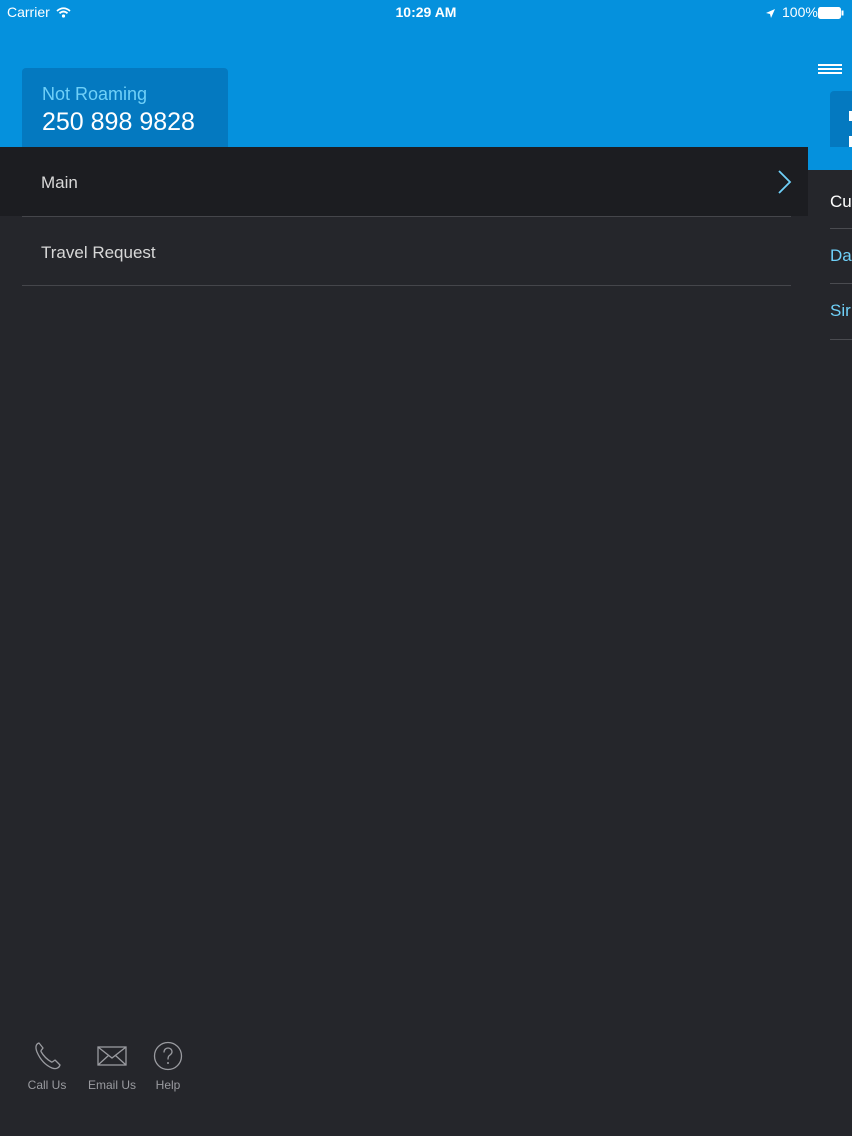 The width and height of the screenshot is (852, 1136). Describe the element at coordinates (841, 202) in the screenshot. I see `peek-item-current: Cu` at that location.